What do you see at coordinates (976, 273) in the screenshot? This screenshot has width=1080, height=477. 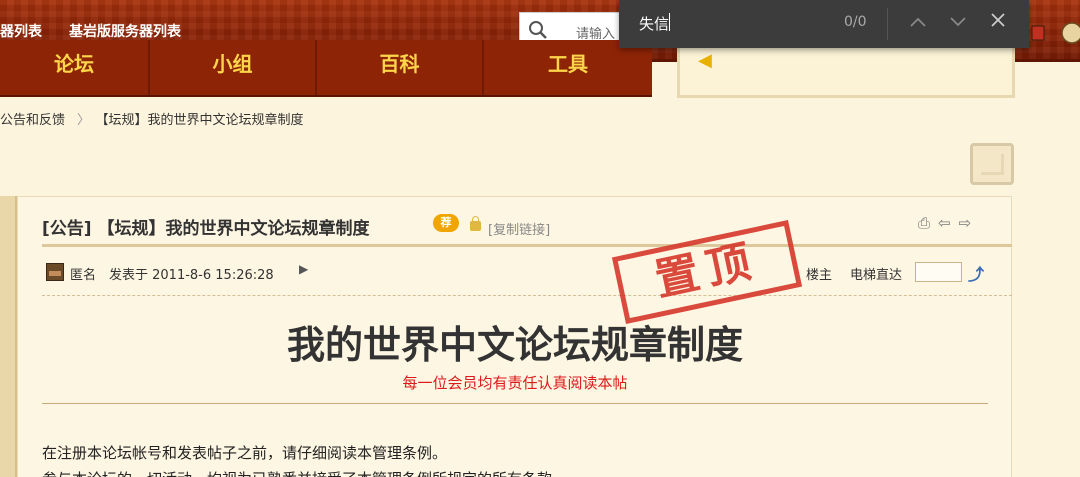 I see `go-icon: ⤴` at bounding box center [976, 273].